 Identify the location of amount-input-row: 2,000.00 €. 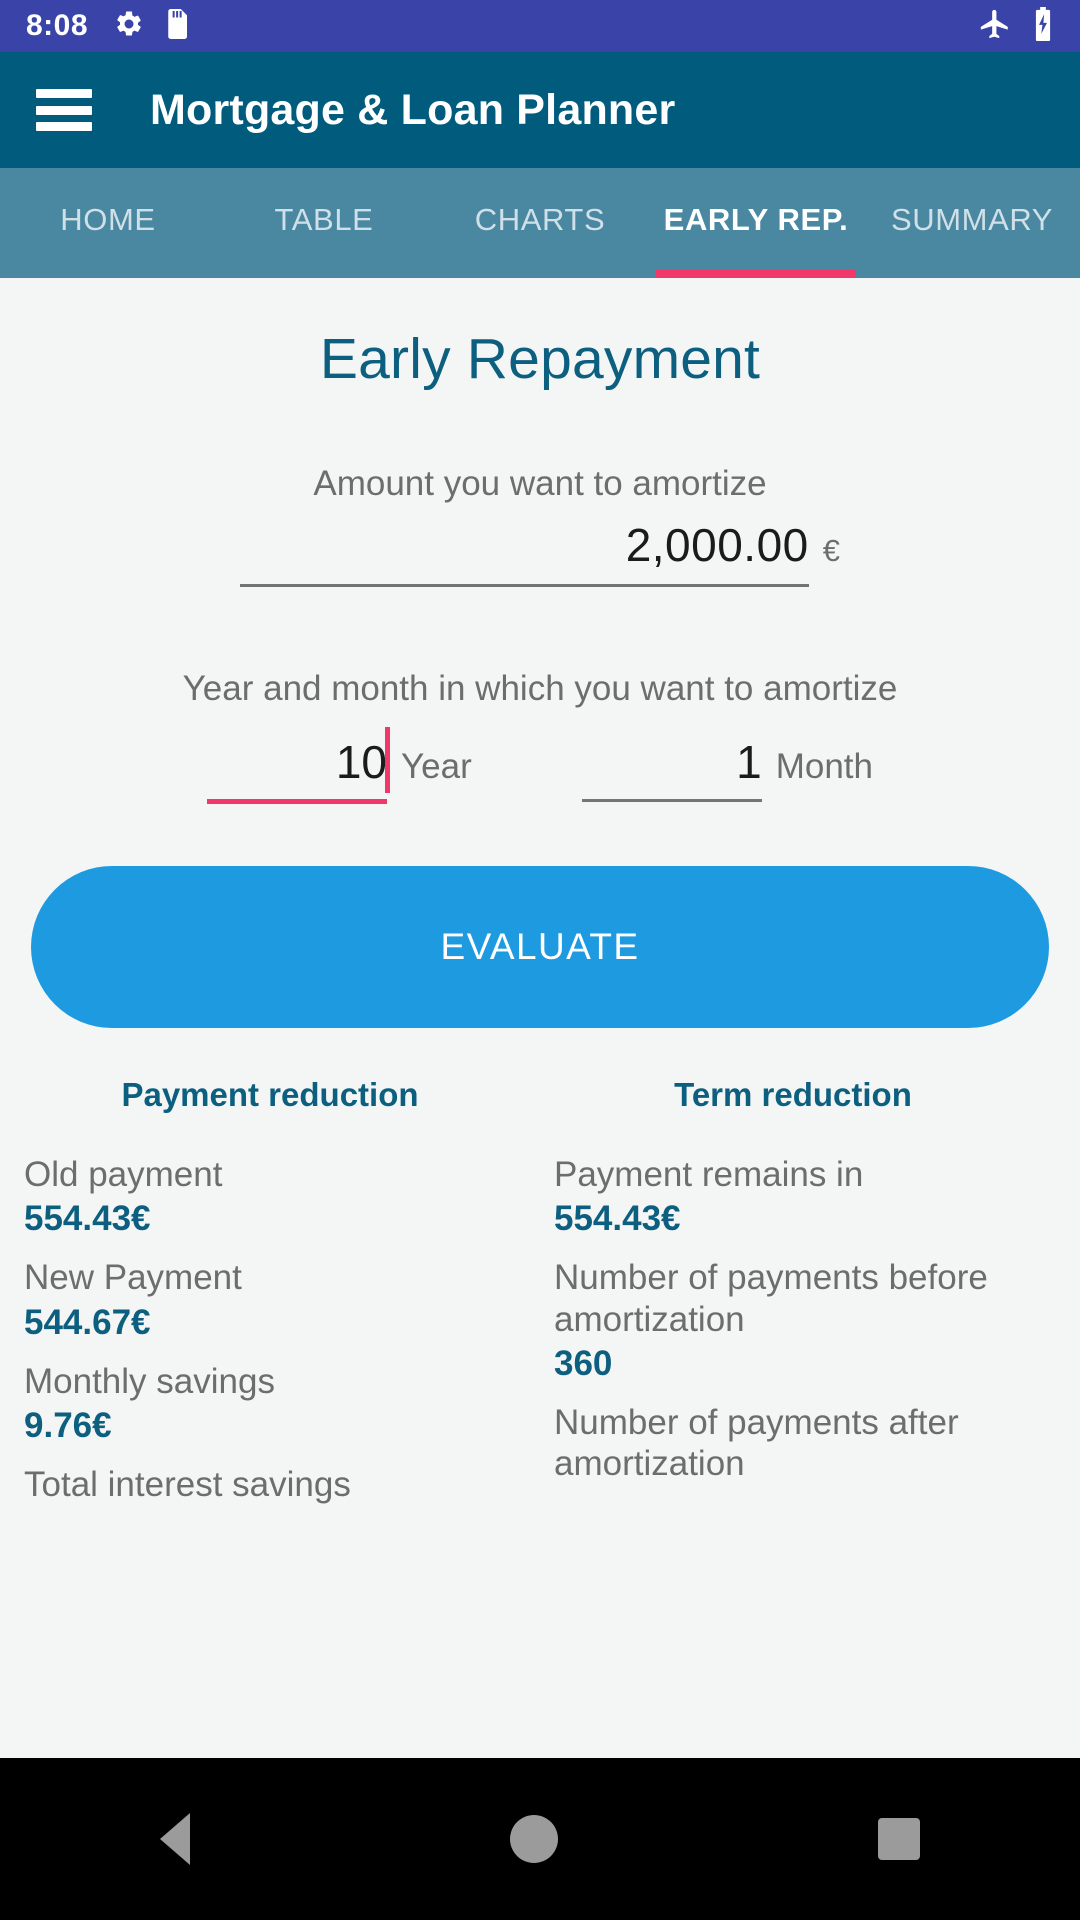
(540, 552).